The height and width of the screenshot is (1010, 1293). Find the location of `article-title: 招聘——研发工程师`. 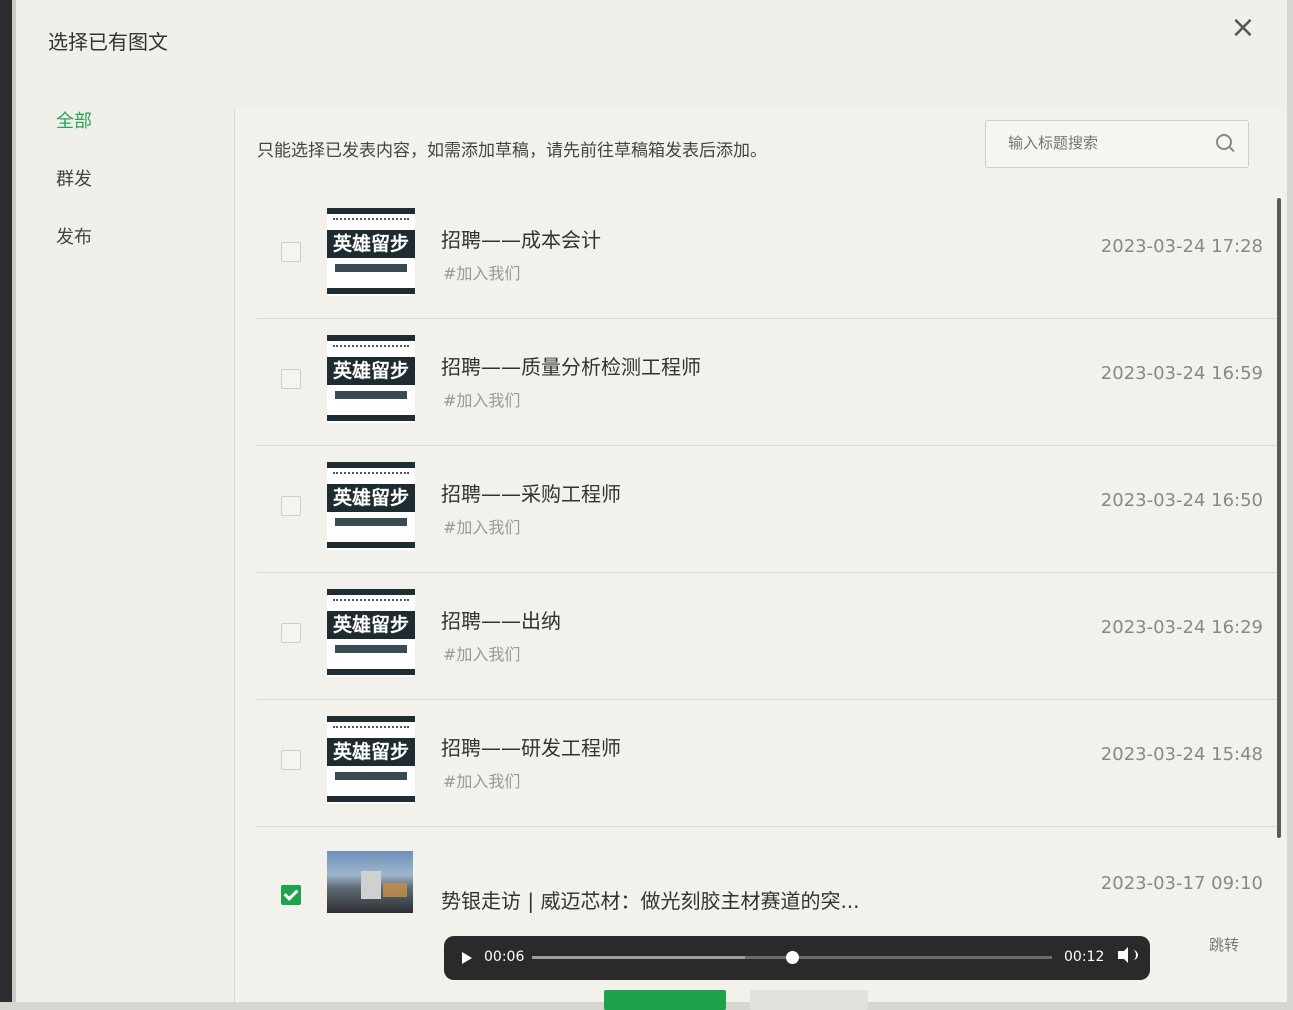

article-title: 招聘——研发工程师 is located at coordinates (531, 748).